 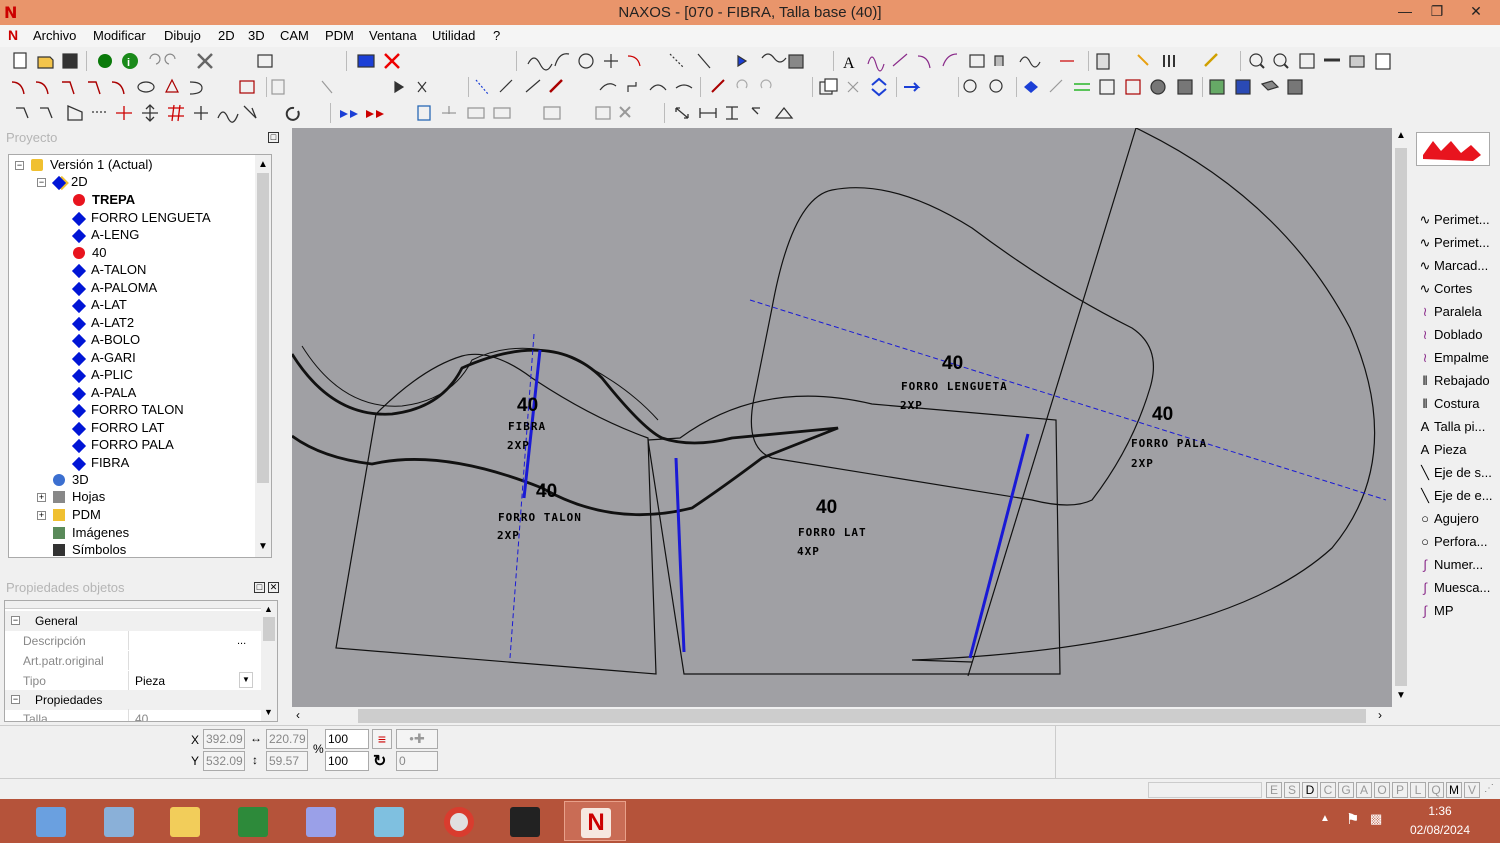 What do you see at coordinates (19, 165) in the screenshot?
I see `tree-collapse-toggle: −` at bounding box center [19, 165].